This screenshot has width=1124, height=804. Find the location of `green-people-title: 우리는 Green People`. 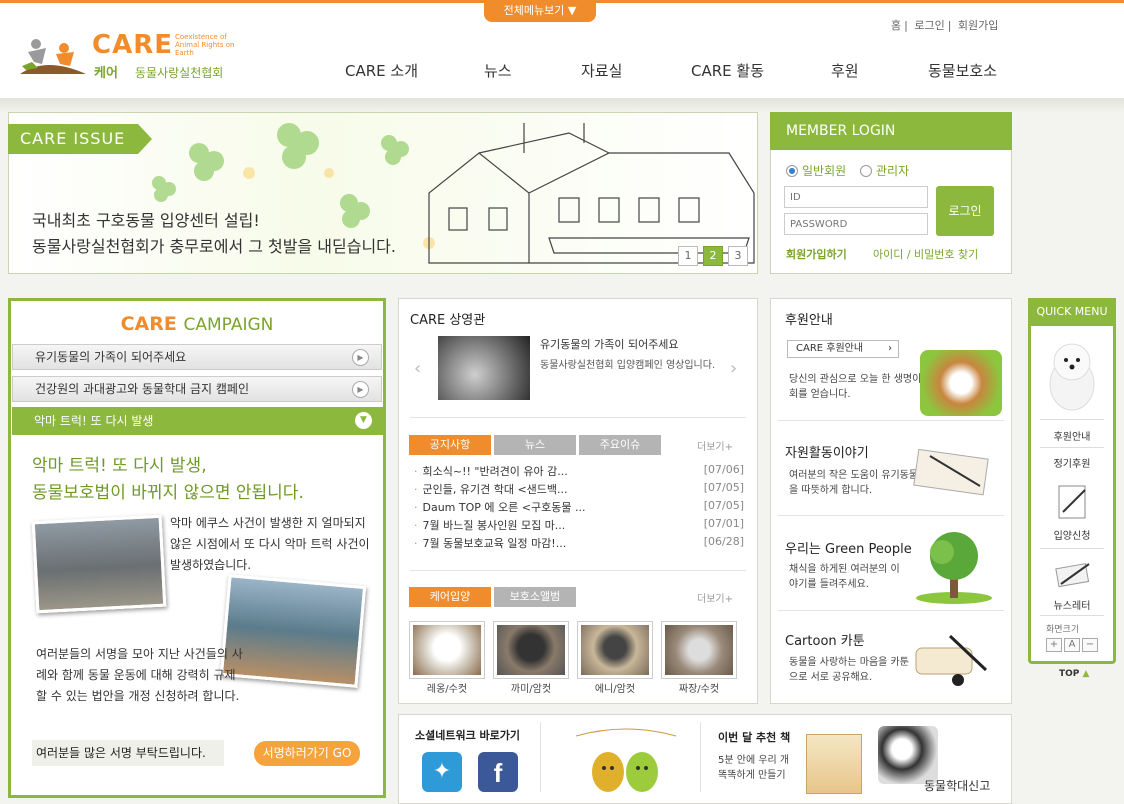

green-people-title: 우리는 Green People is located at coordinates (848, 547).